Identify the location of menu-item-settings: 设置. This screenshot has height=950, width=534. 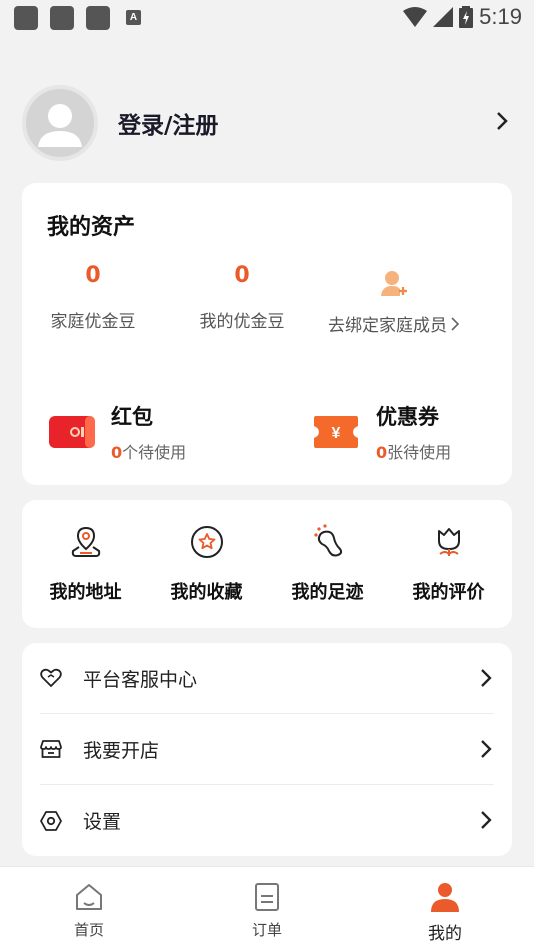
(267, 820).